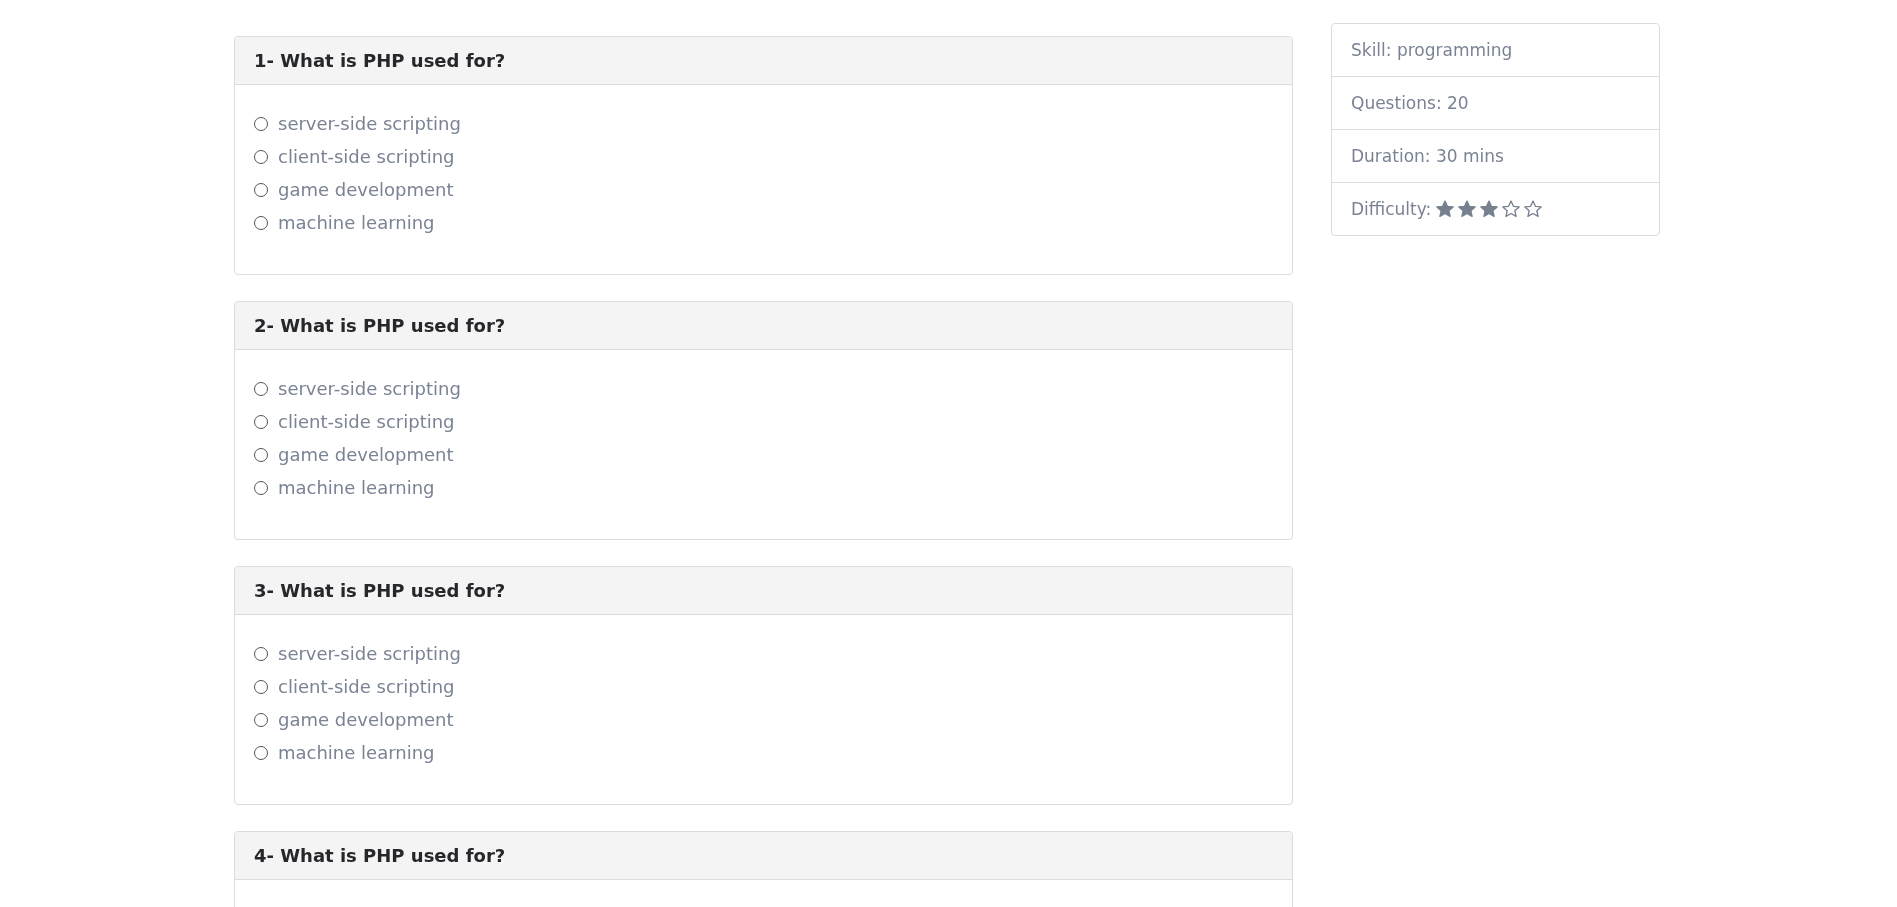 The width and height of the screenshot is (1897, 907). Describe the element at coordinates (1410, 103) in the screenshot. I see `info-text: Questions: 20` at that location.